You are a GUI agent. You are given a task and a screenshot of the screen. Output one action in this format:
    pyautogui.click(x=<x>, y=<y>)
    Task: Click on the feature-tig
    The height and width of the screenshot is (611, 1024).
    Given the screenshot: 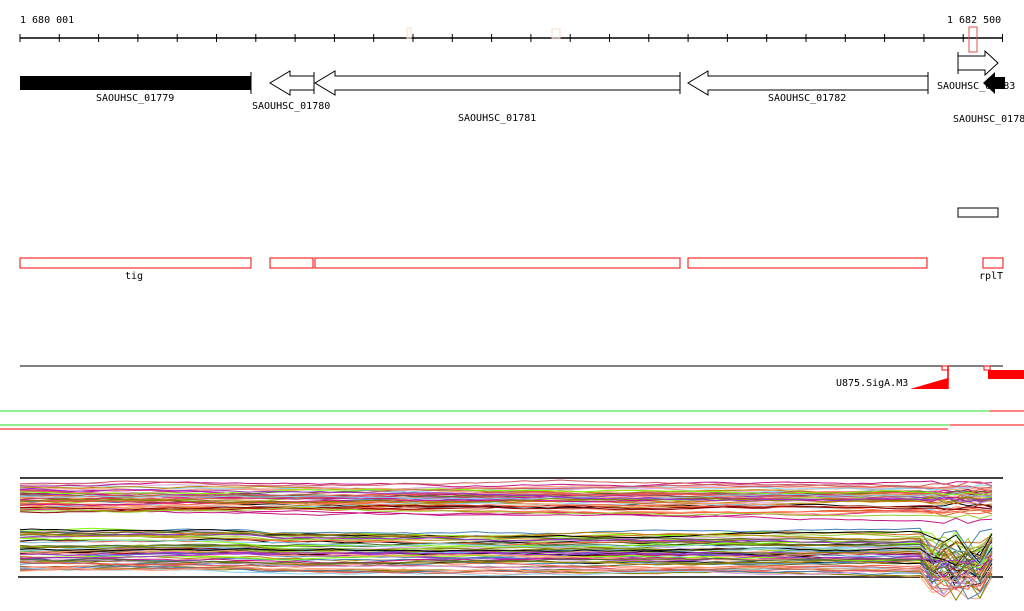 What is the action you would take?
    pyautogui.click(x=135, y=263)
    